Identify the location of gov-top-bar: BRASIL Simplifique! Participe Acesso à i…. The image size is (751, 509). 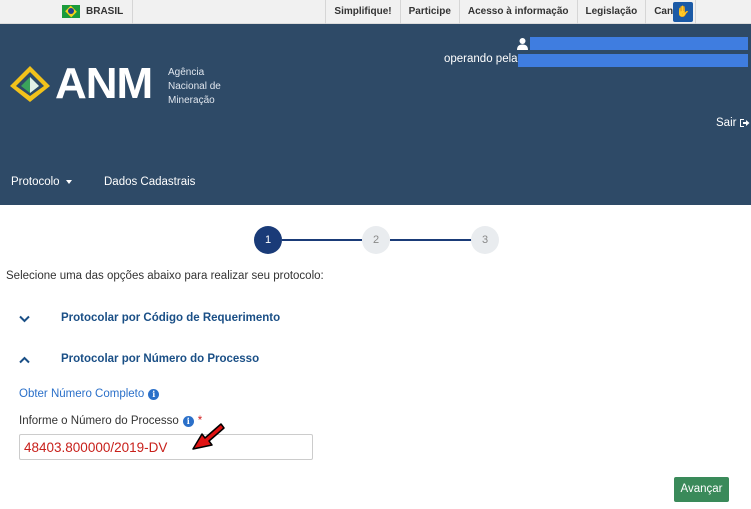
(375, 12).